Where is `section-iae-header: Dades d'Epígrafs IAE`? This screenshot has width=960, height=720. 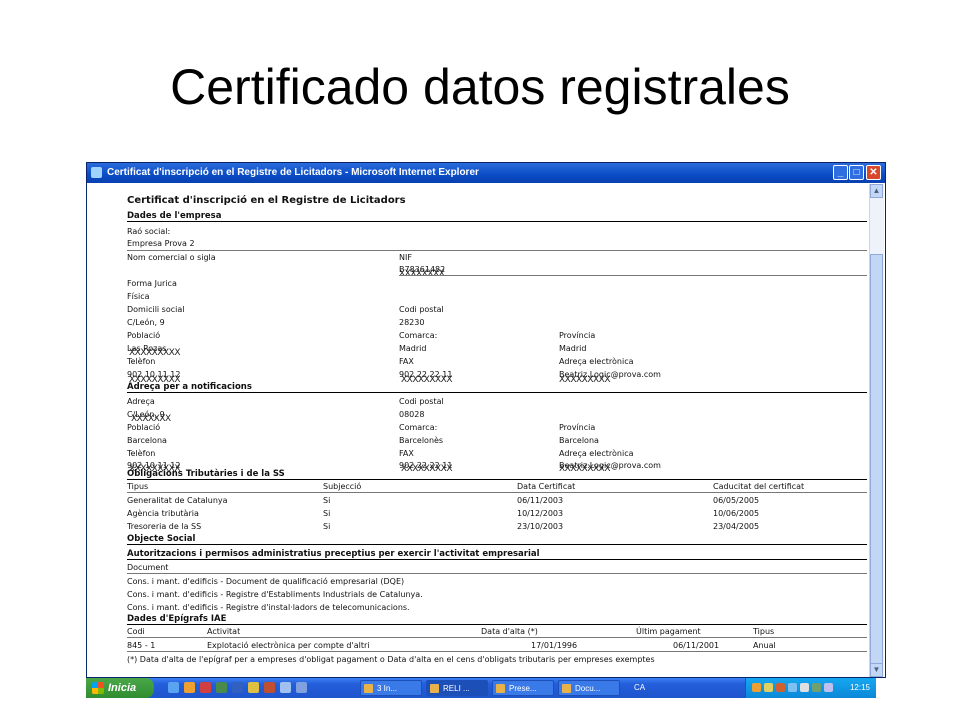 section-iae-header: Dades d'Epígrafs IAE is located at coordinates (497, 619).